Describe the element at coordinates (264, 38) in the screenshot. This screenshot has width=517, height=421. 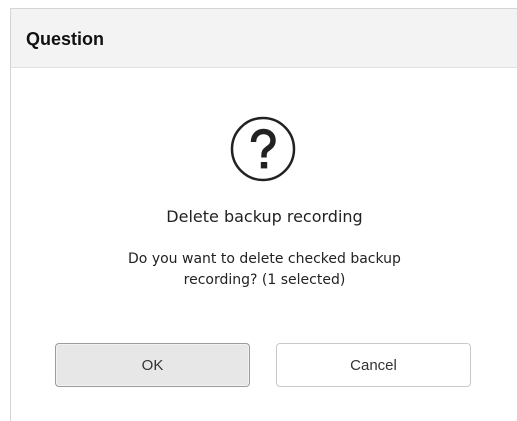
I see `dialog-titlebar: Question` at that location.